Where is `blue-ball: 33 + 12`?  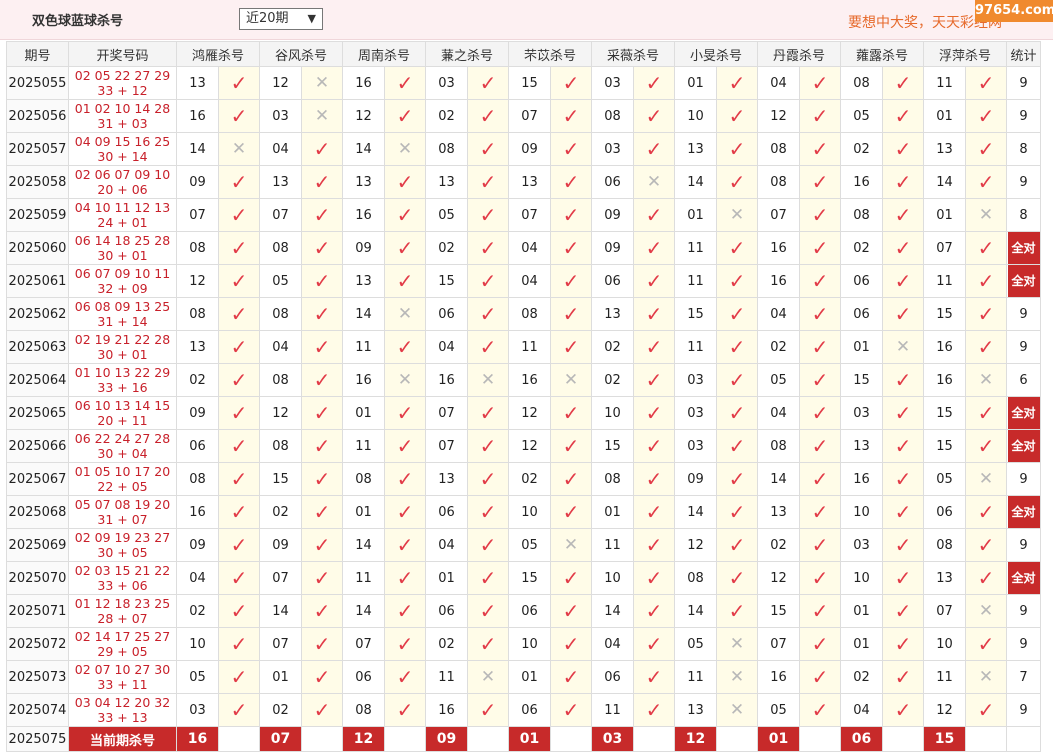 blue-ball: 33 + 12 is located at coordinates (122, 90).